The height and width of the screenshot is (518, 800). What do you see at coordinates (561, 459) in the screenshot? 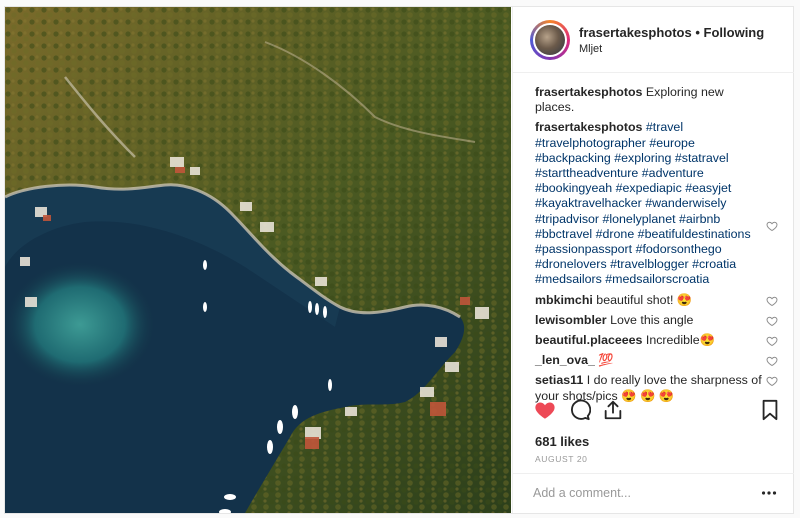
I see `post-date: AUGUST 20` at bounding box center [561, 459].